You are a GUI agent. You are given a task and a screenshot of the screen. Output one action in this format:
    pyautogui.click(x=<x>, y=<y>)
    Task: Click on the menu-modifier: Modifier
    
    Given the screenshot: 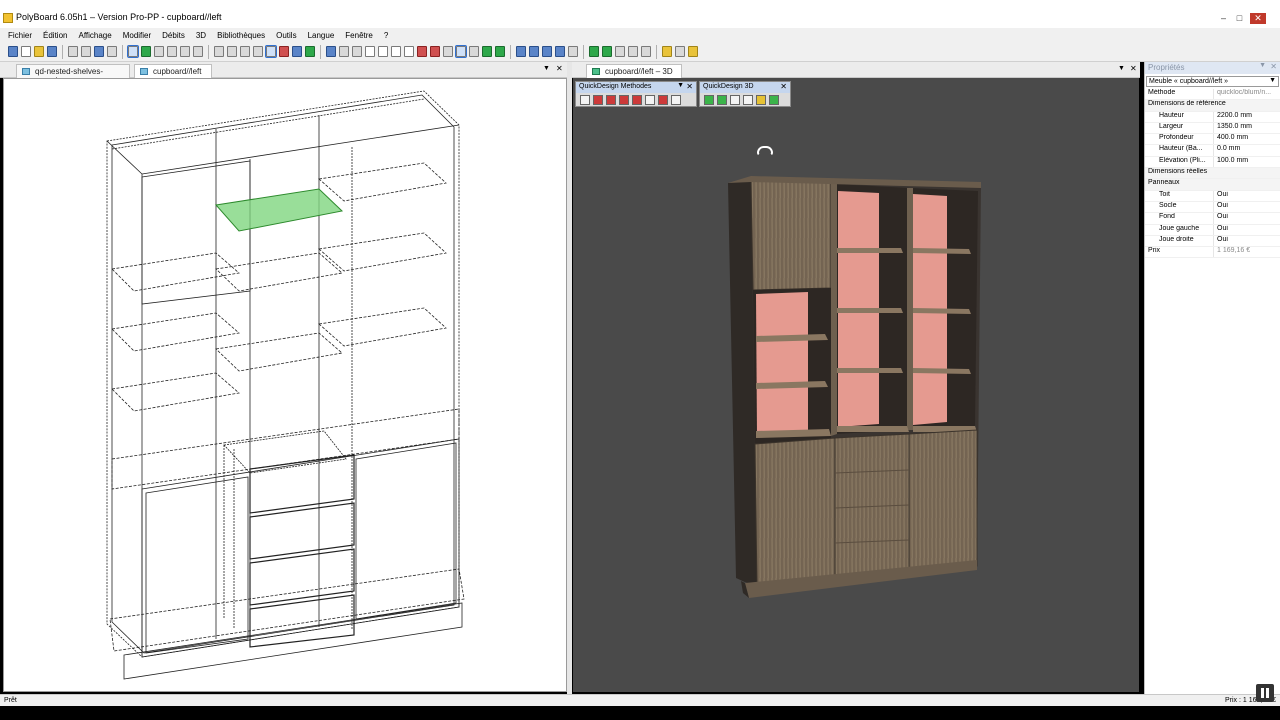 What is the action you would take?
    pyautogui.click(x=137, y=35)
    